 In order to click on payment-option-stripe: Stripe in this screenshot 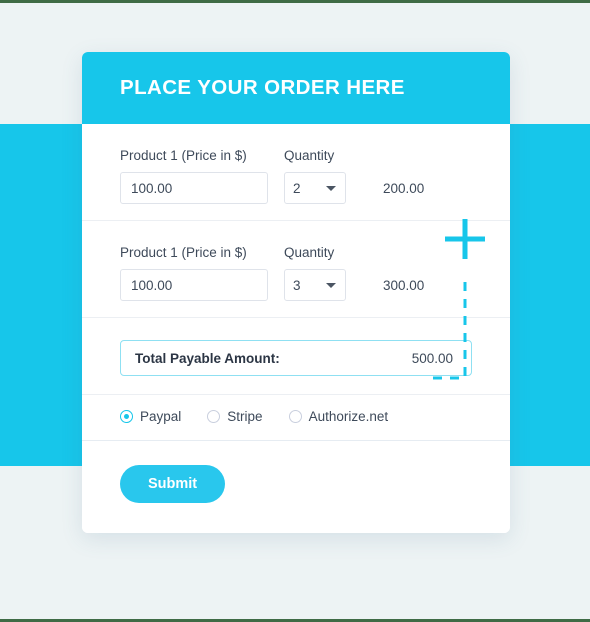, I will do `click(235, 416)`.